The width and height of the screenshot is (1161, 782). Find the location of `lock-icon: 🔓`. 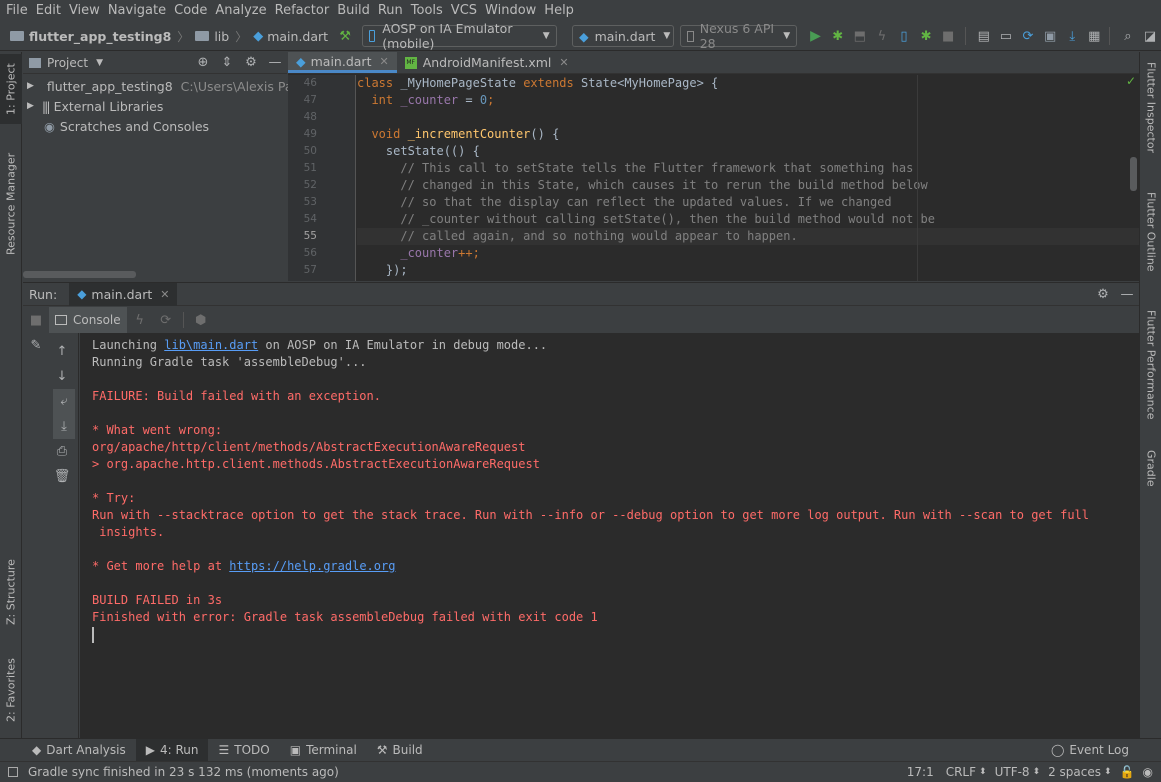

lock-icon: 🔓 is located at coordinates (1127, 772).